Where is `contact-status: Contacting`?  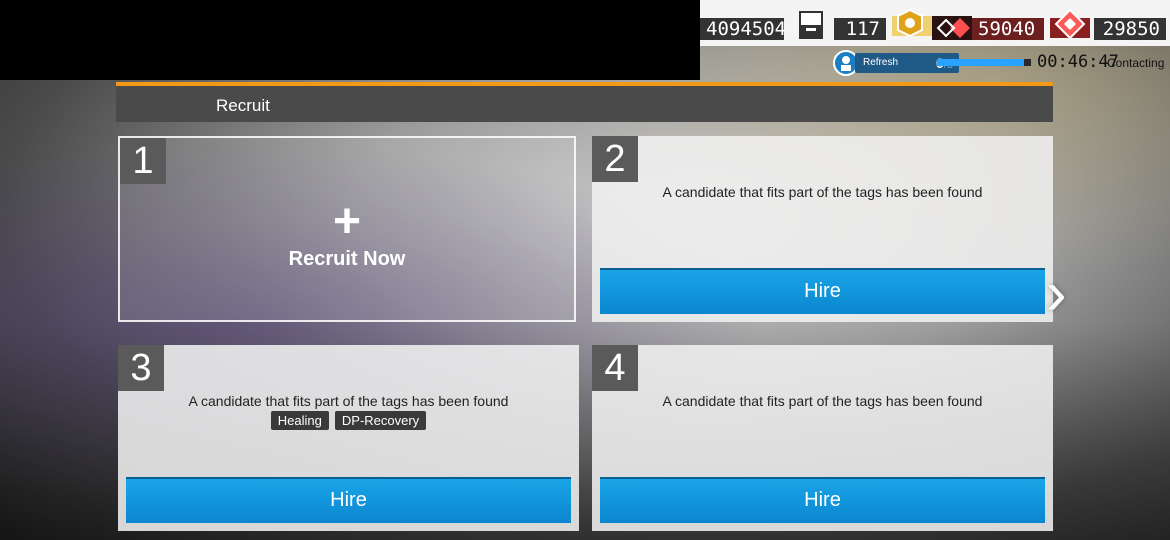
contact-status: Contacting is located at coordinates (1136, 63).